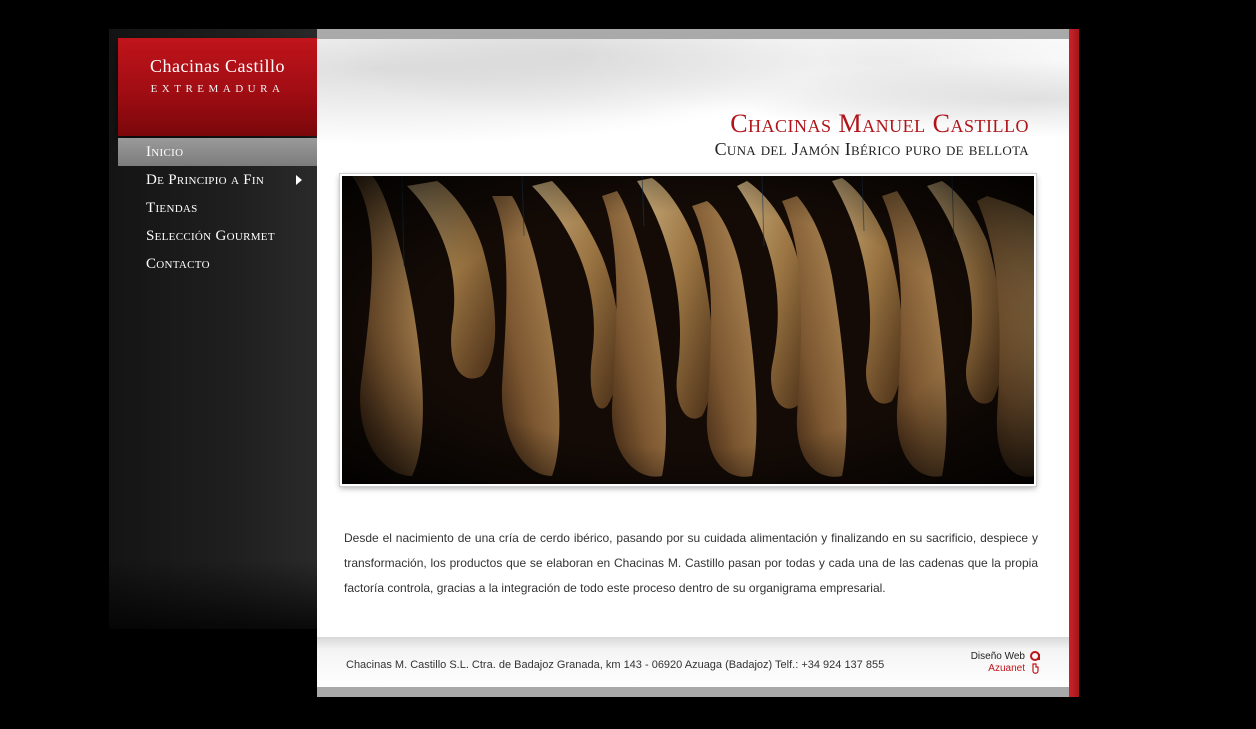  I want to click on nav-item-label: De Principio a Fin, so click(205, 180).